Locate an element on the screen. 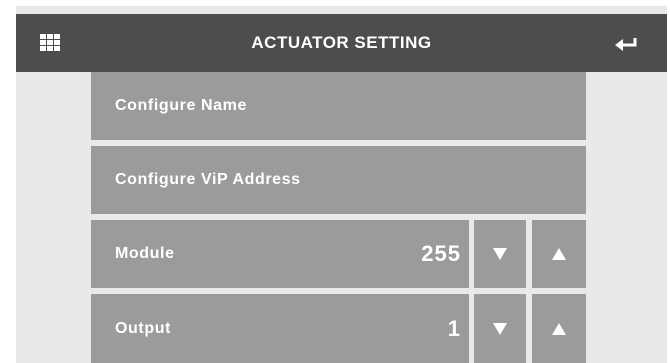 The image size is (670, 363). output-label: Output is located at coordinates (143, 328).